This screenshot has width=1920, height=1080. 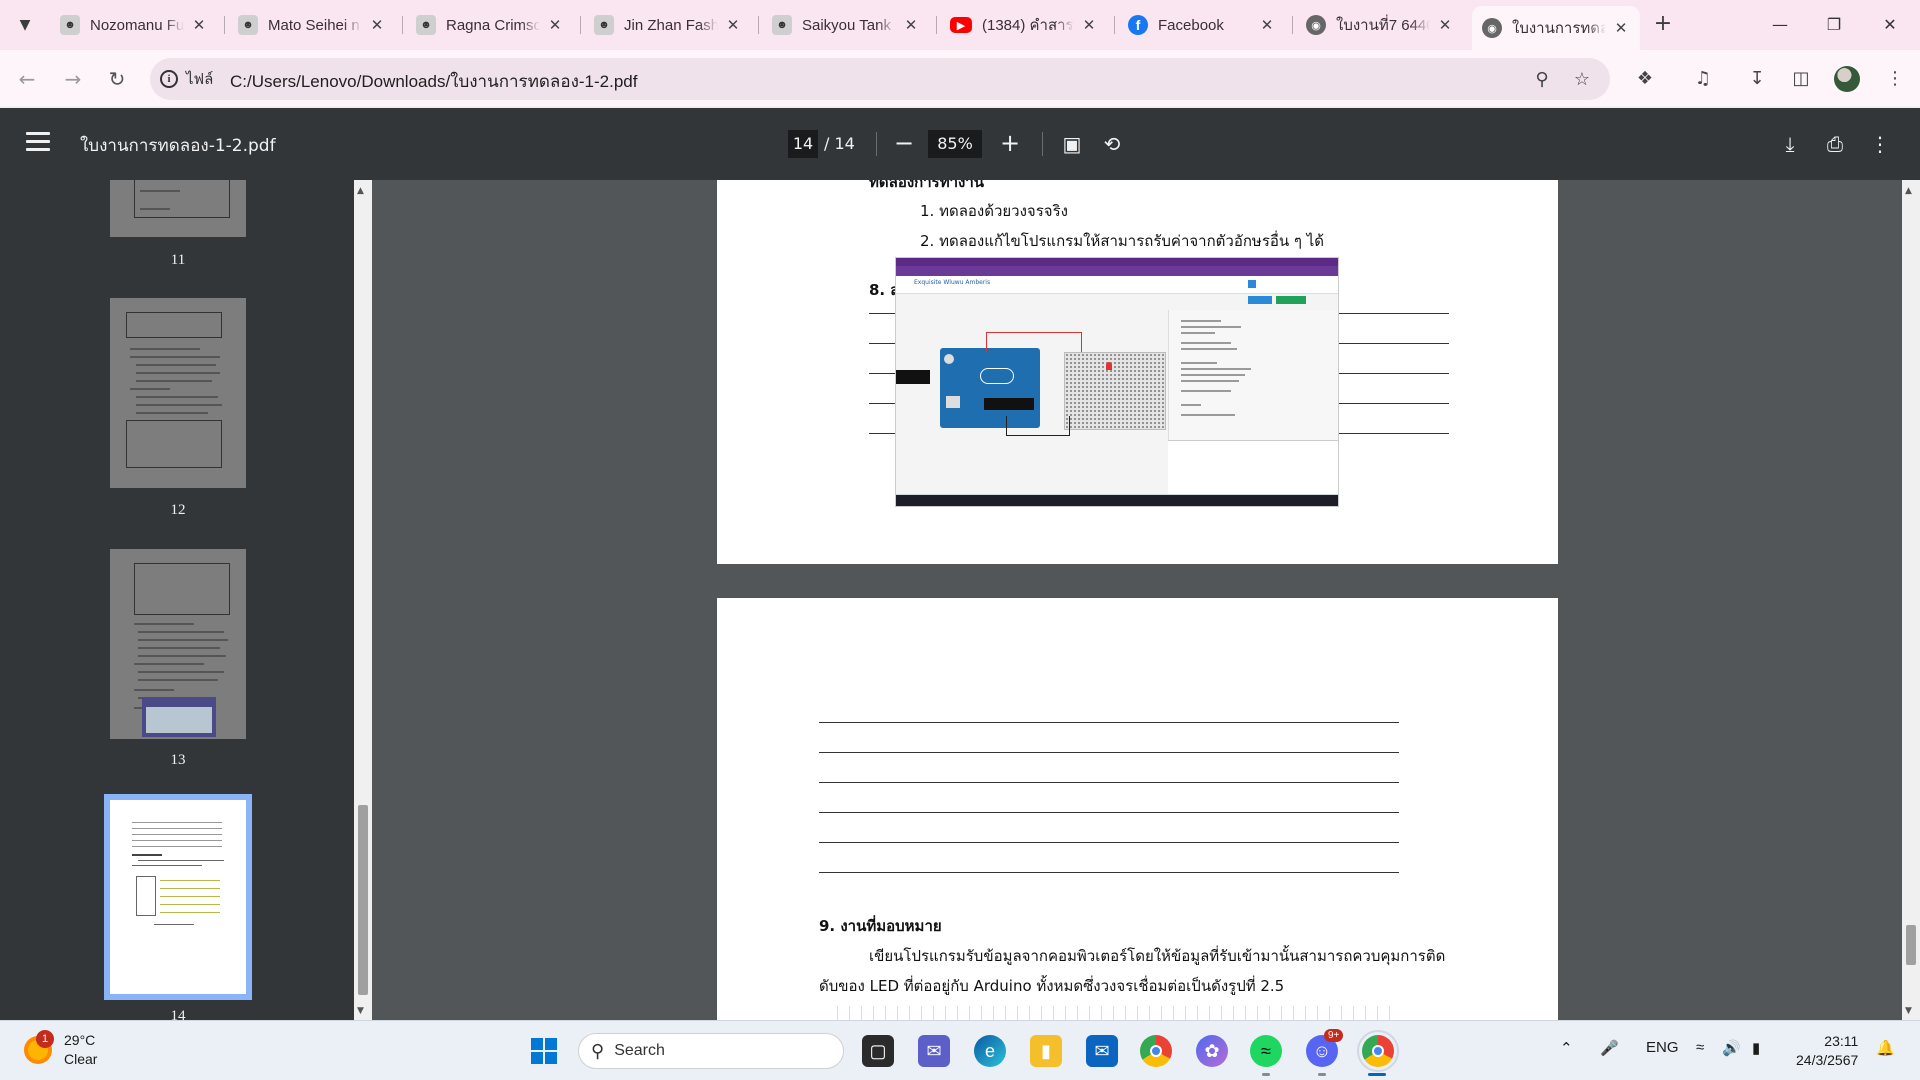 I want to click on bookmark-star-icon: ☆, so click(x=1582, y=80).